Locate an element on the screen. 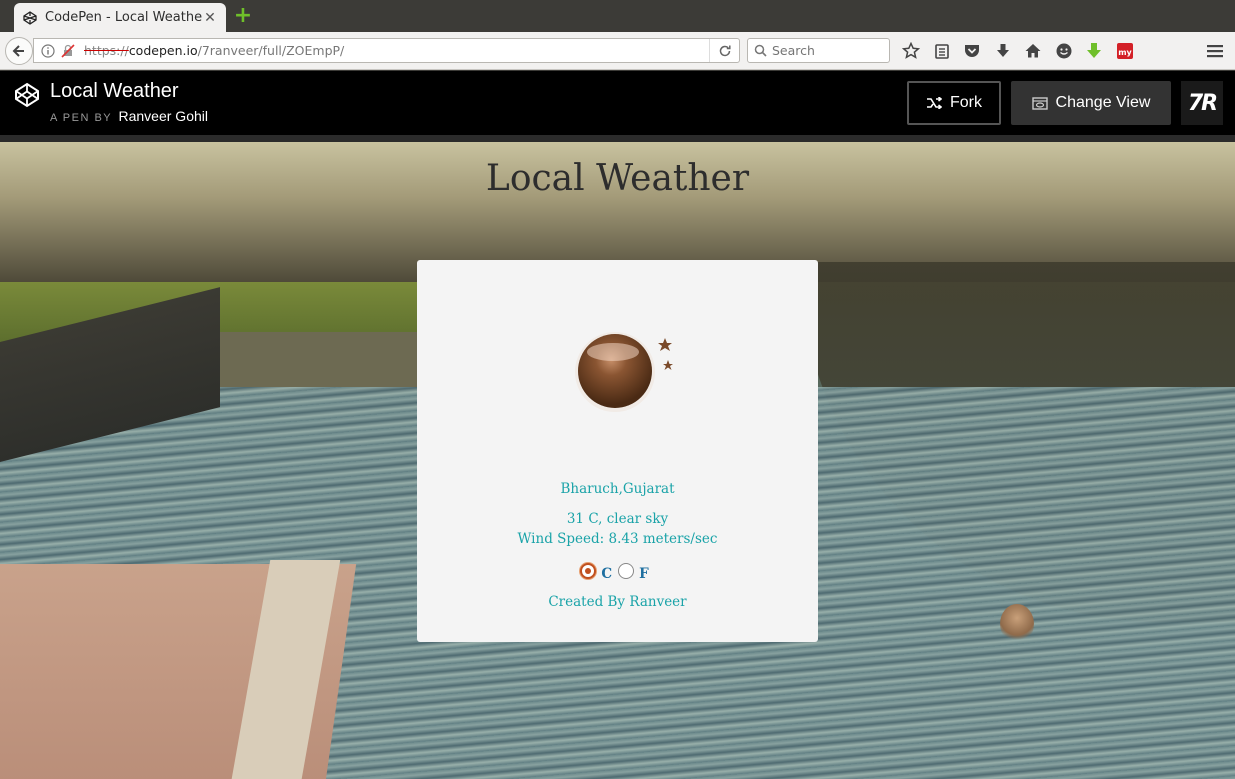 Image resolution: width=1235 pixels, height=779 pixels. reading-list-icon is located at coordinates (942, 51).